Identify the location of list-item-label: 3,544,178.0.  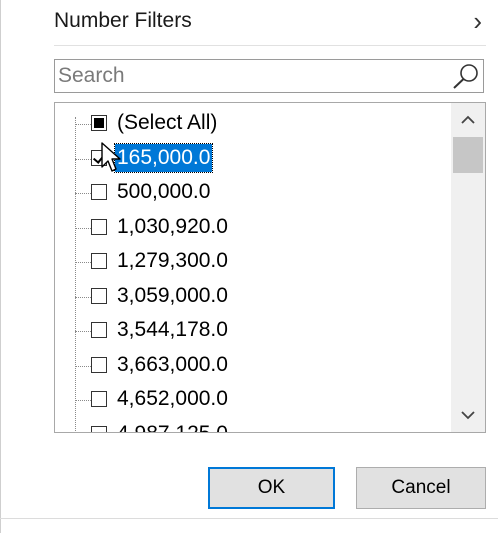
(172, 329).